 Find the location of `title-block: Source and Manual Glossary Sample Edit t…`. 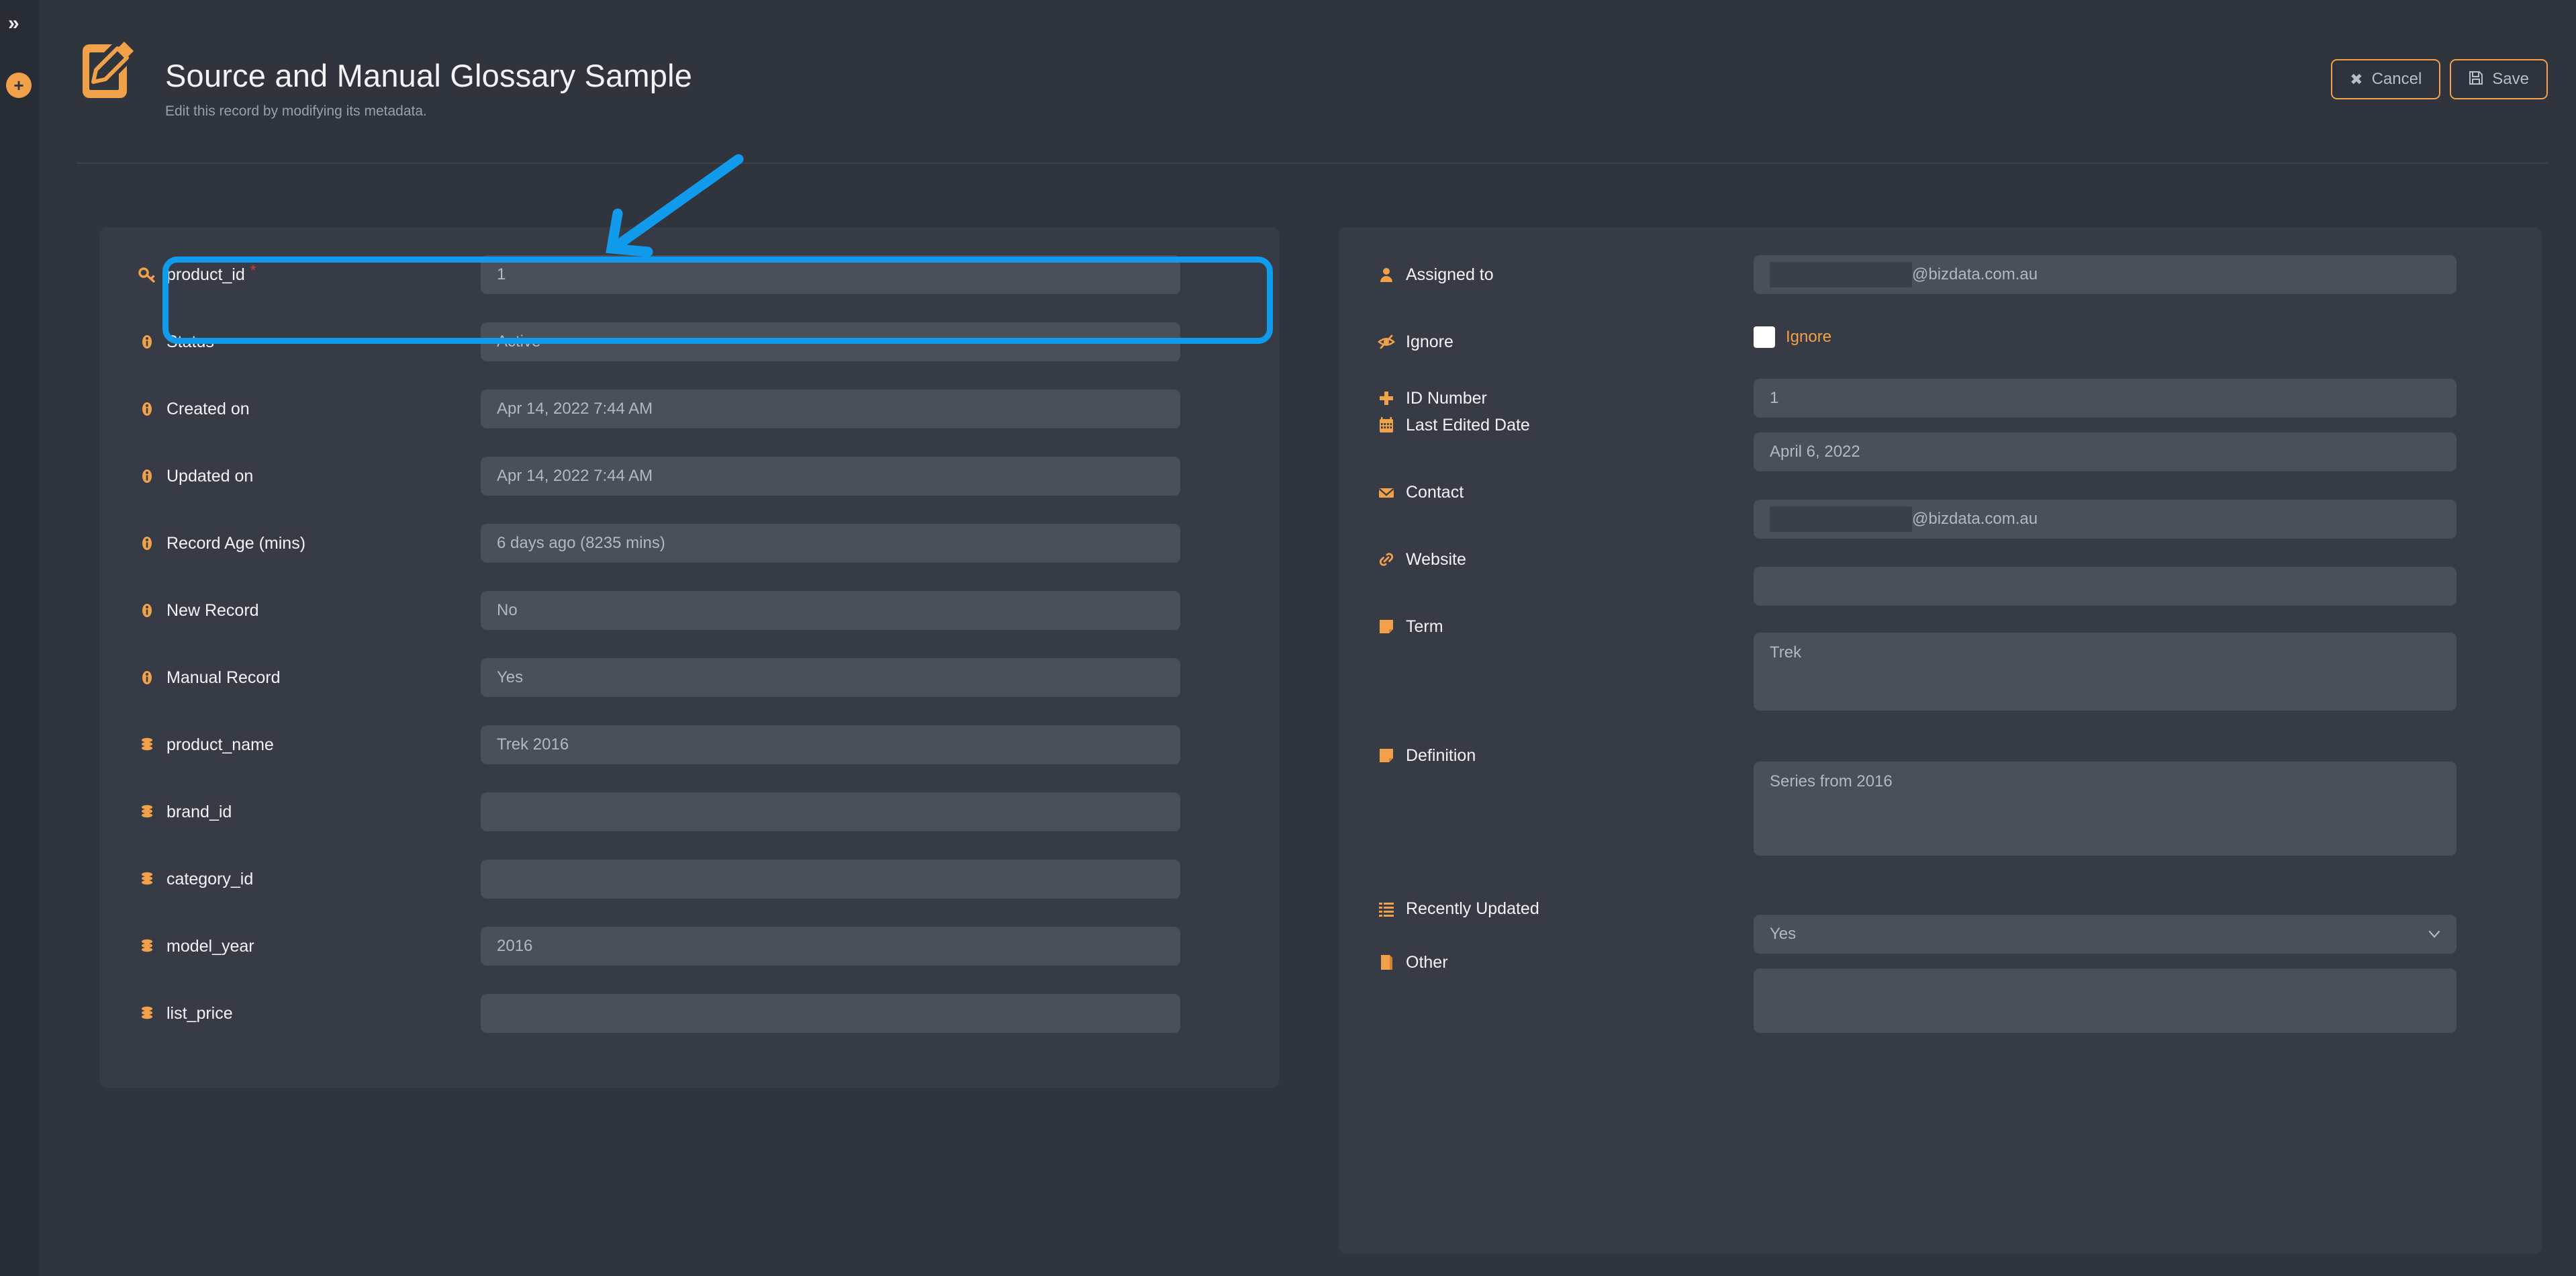

title-block: Source and Manual Glossary Sample Edit t… is located at coordinates (428, 88).